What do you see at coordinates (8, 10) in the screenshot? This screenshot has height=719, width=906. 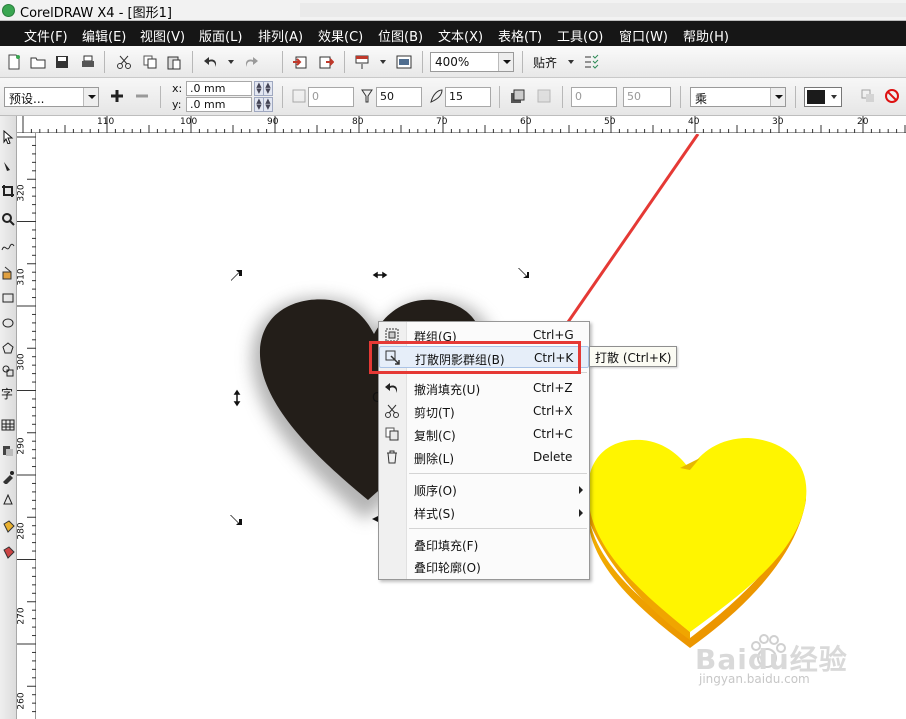 I see `coreldraw-app-icon` at bounding box center [8, 10].